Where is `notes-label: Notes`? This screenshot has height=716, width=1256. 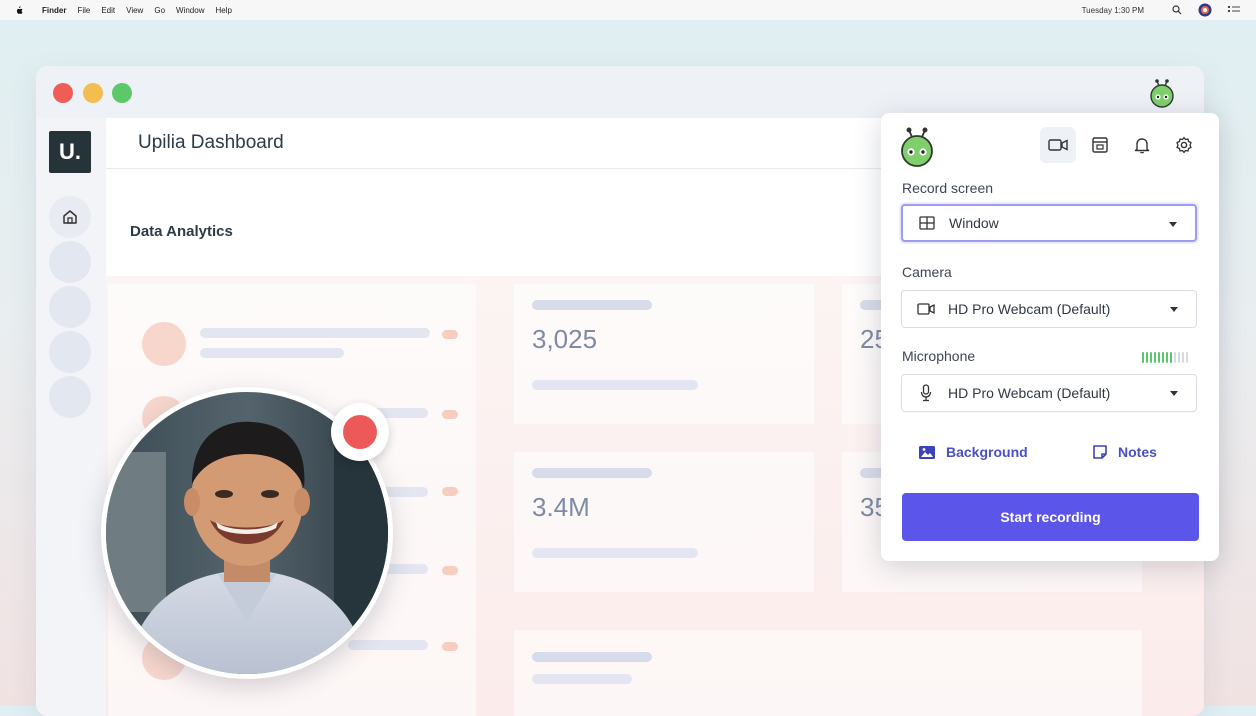 notes-label: Notes is located at coordinates (1137, 452).